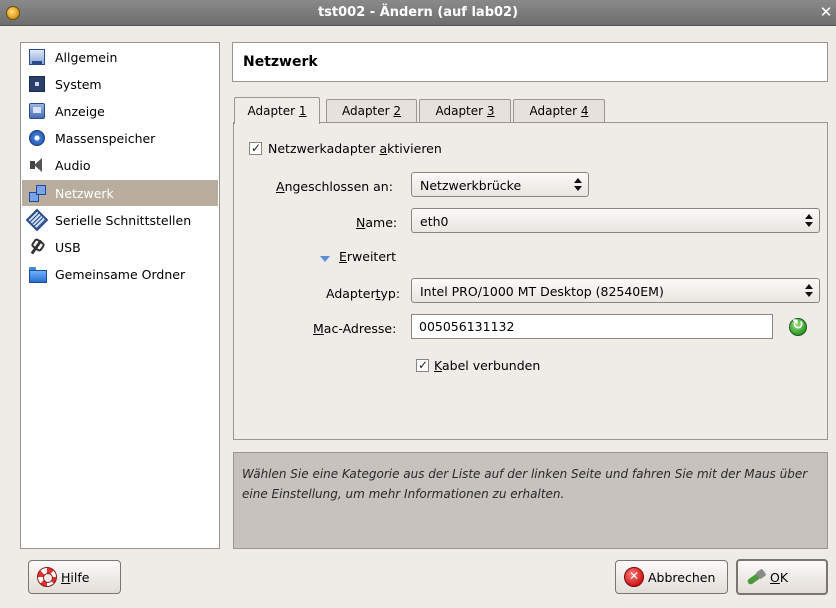  I want to click on attached-to-label: Angeschlossen an:, so click(334, 186).